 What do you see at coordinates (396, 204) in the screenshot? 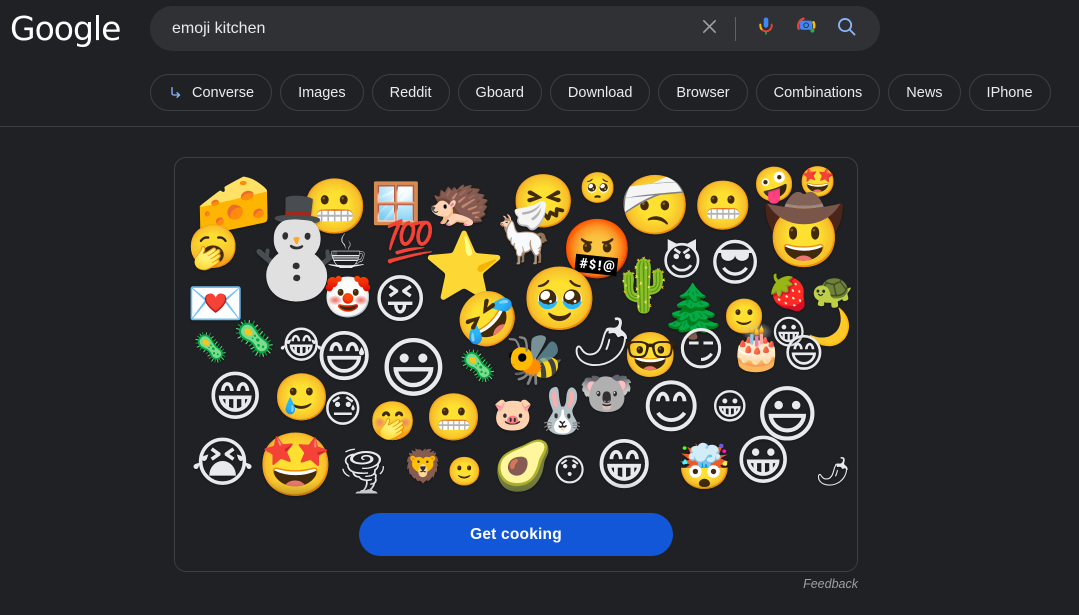
I see `emoji-sticker: 🪟` at bounding box center [396, 204].